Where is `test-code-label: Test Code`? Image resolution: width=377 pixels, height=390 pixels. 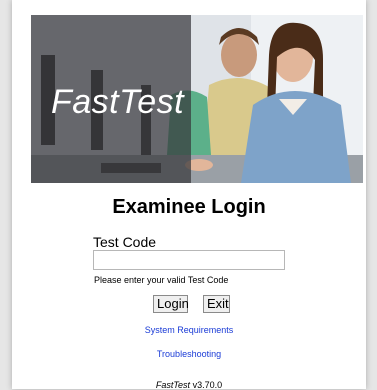 test-code-label: Test Code is located at coordinates (125, 242).